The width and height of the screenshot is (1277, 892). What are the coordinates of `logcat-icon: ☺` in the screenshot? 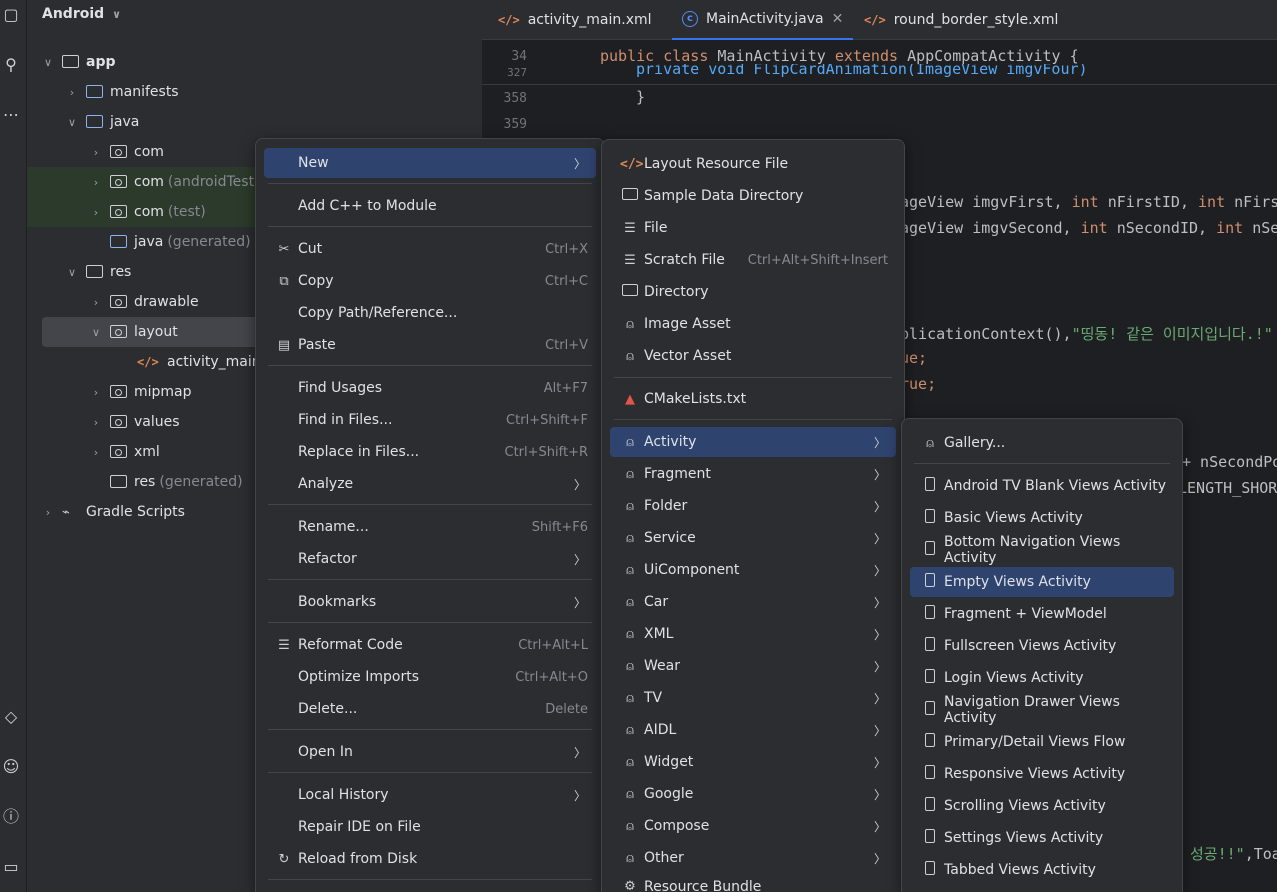 It's located at (11, 767).